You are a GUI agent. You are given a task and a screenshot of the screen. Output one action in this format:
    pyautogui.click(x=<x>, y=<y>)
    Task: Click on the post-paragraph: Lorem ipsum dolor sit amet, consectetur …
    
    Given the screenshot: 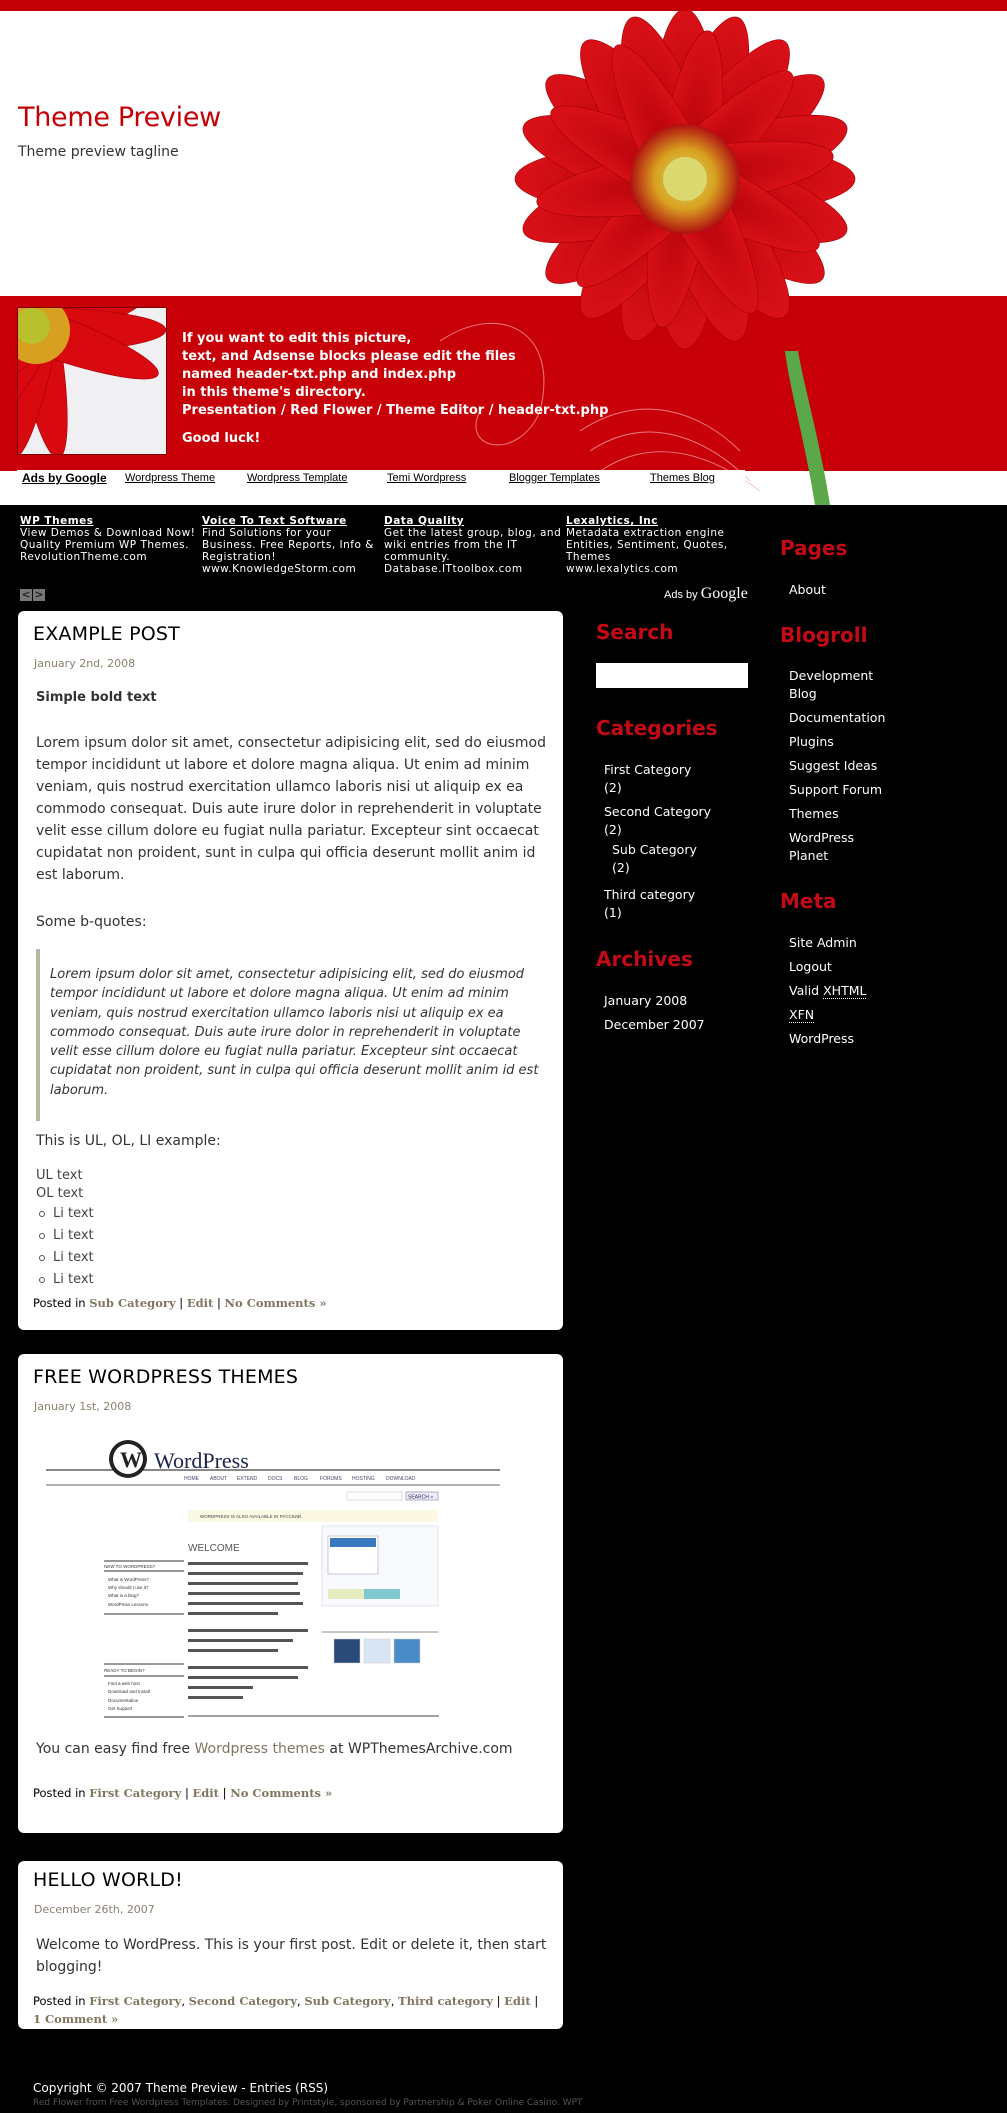 What is the action you would take?
    pyautogui.click(x=291, y=809)
    